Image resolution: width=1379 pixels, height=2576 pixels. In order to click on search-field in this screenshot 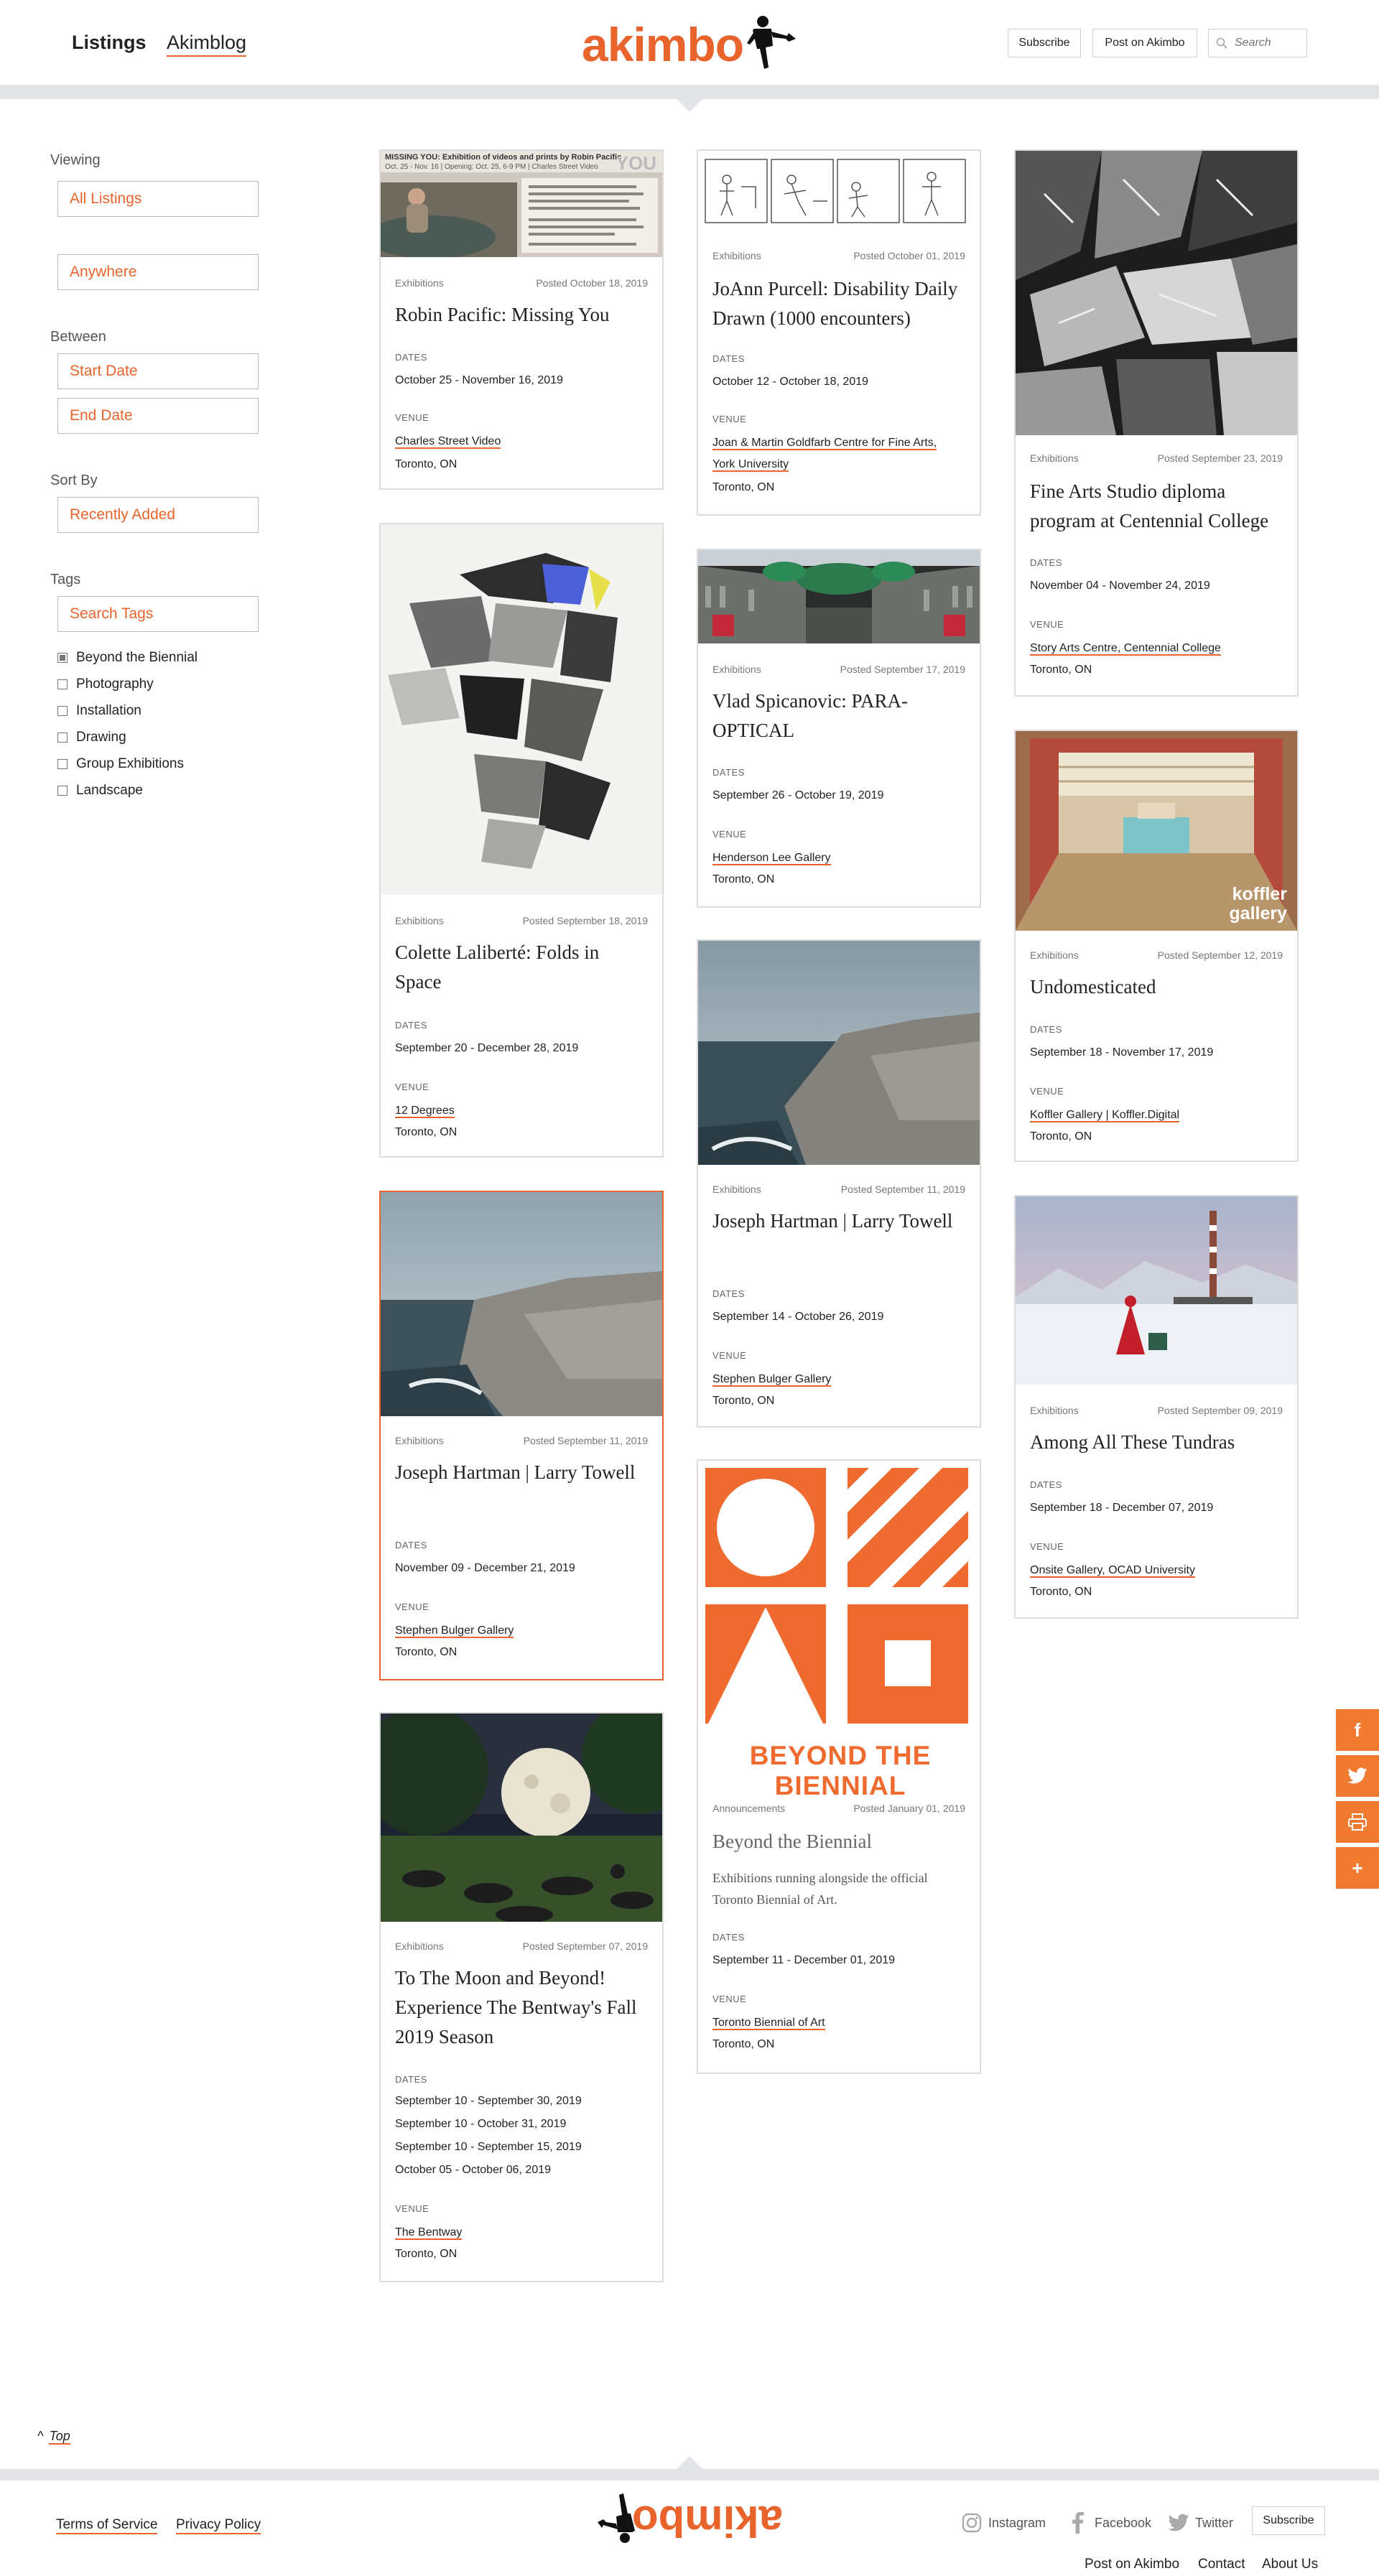, I will do `click(1257, 43)`.